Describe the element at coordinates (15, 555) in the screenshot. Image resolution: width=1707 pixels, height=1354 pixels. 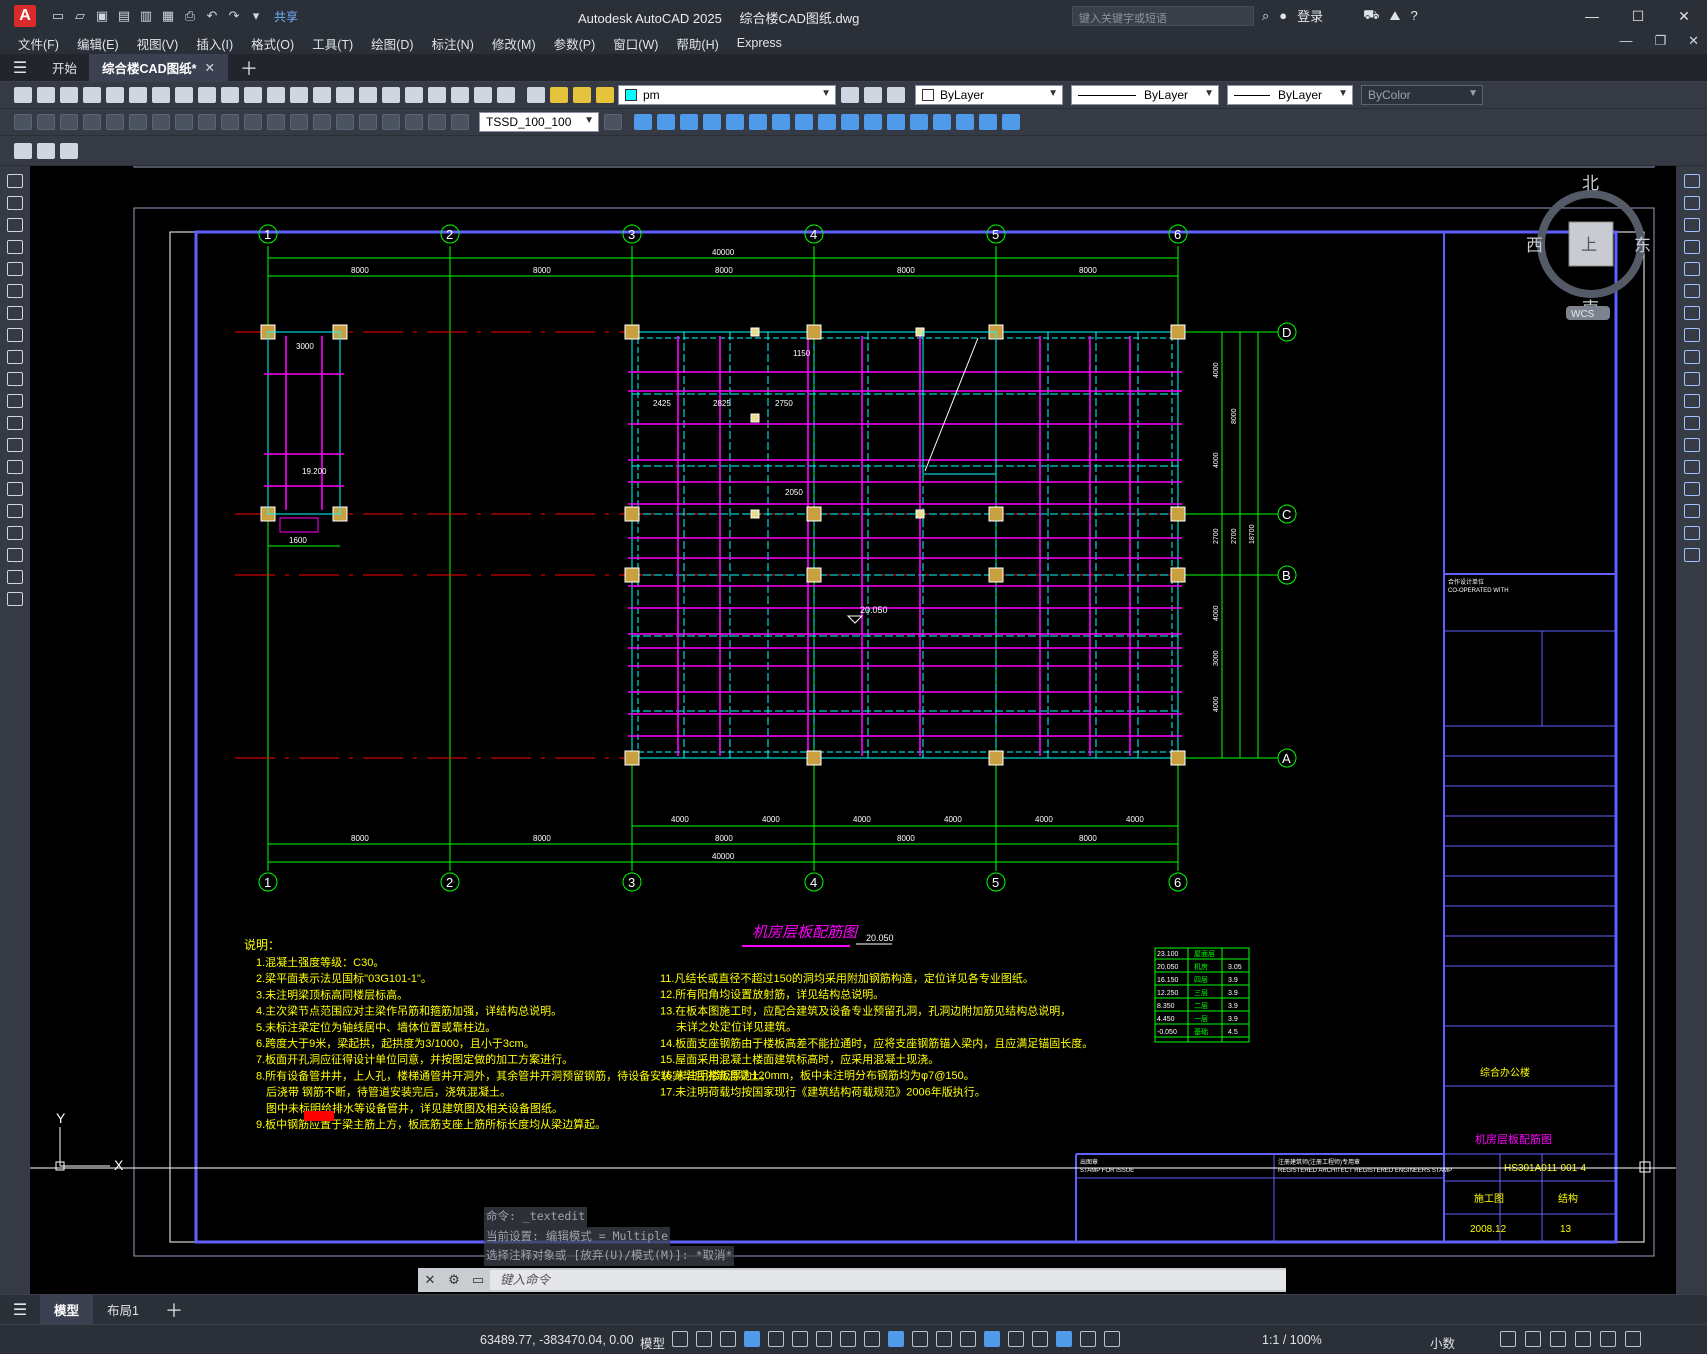
I see `table-icon` at that location.